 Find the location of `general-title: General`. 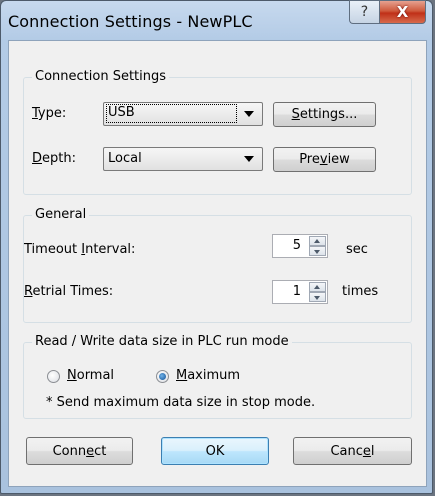

general-title: General is located at coordinates (61, 215).